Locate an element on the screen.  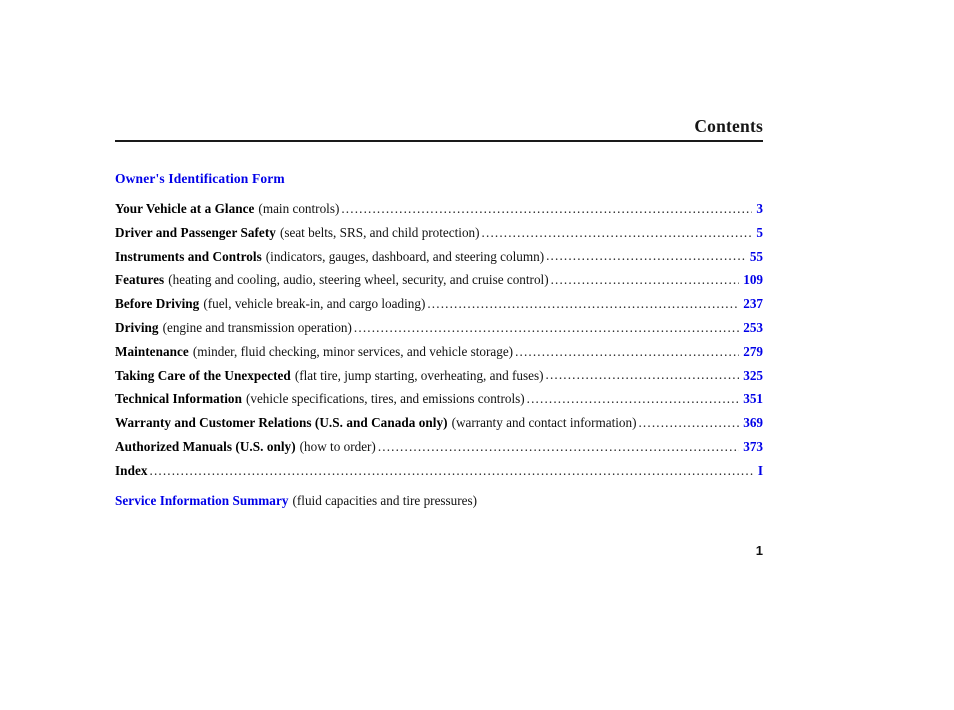
toc-entry: Your Vehicle at a Glance(main controls) 3 is located at coordinates (439, 208).